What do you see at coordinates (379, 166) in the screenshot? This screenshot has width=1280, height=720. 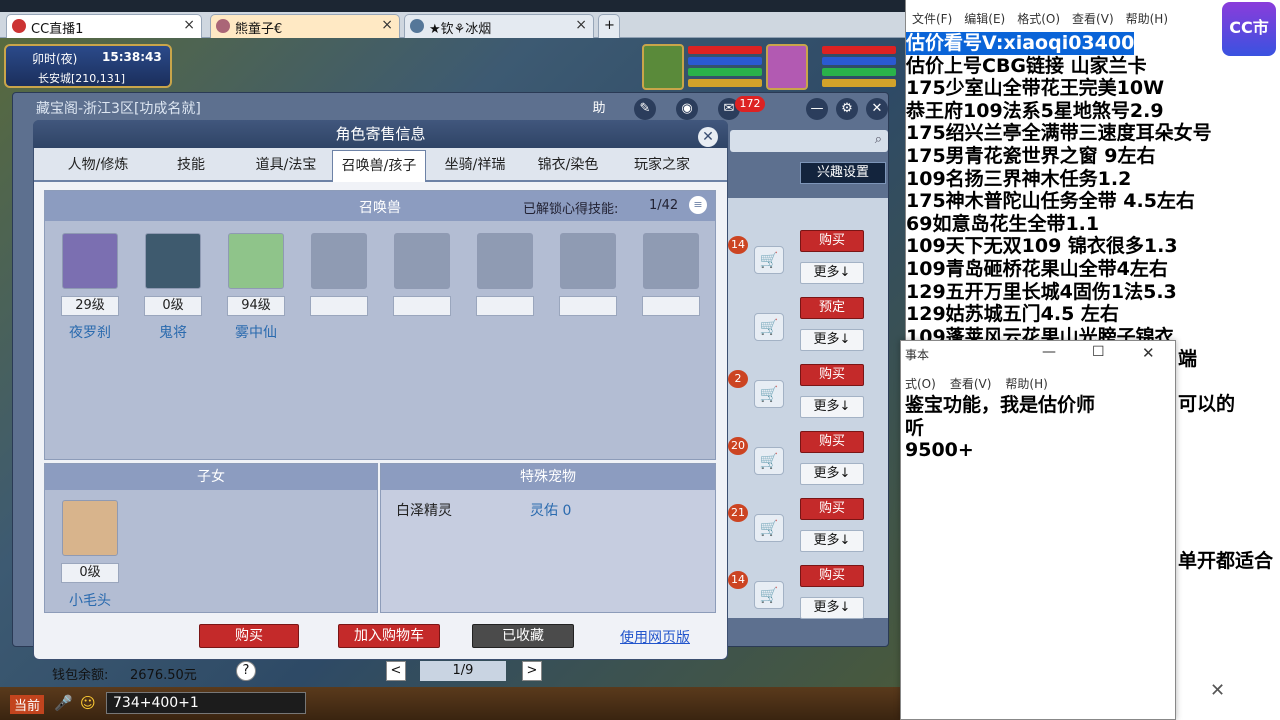 I see `tab-pets-children: 召唤兽/孩子` at bounding box center [379, 166].